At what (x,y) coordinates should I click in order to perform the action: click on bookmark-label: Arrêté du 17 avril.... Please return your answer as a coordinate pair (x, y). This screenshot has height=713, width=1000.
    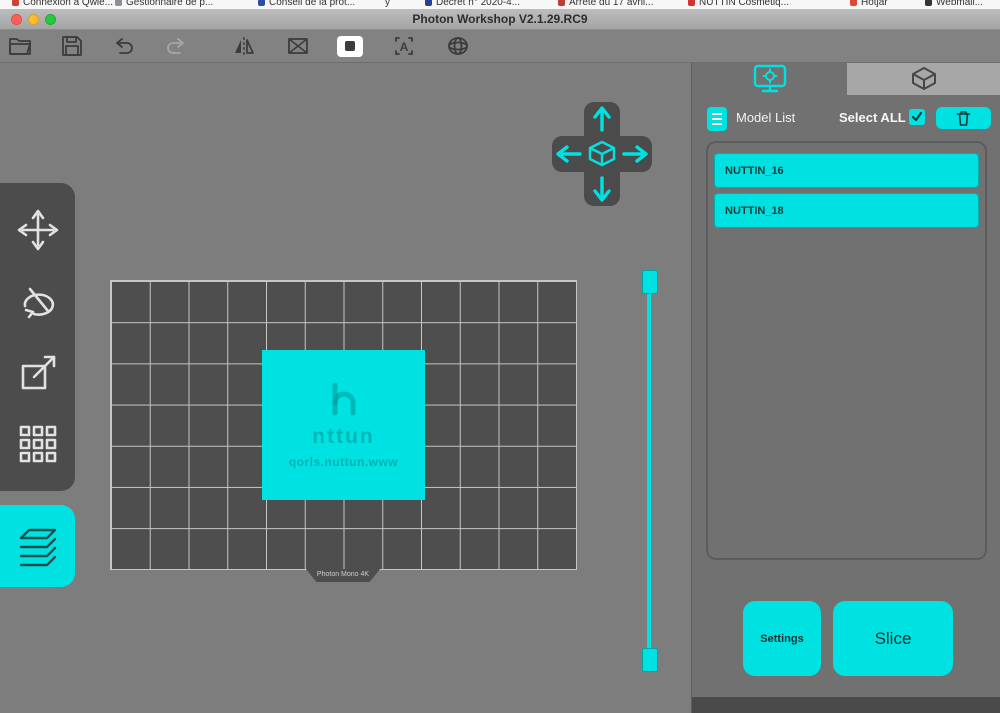
    Looking at the image, I should click on (611, 4).